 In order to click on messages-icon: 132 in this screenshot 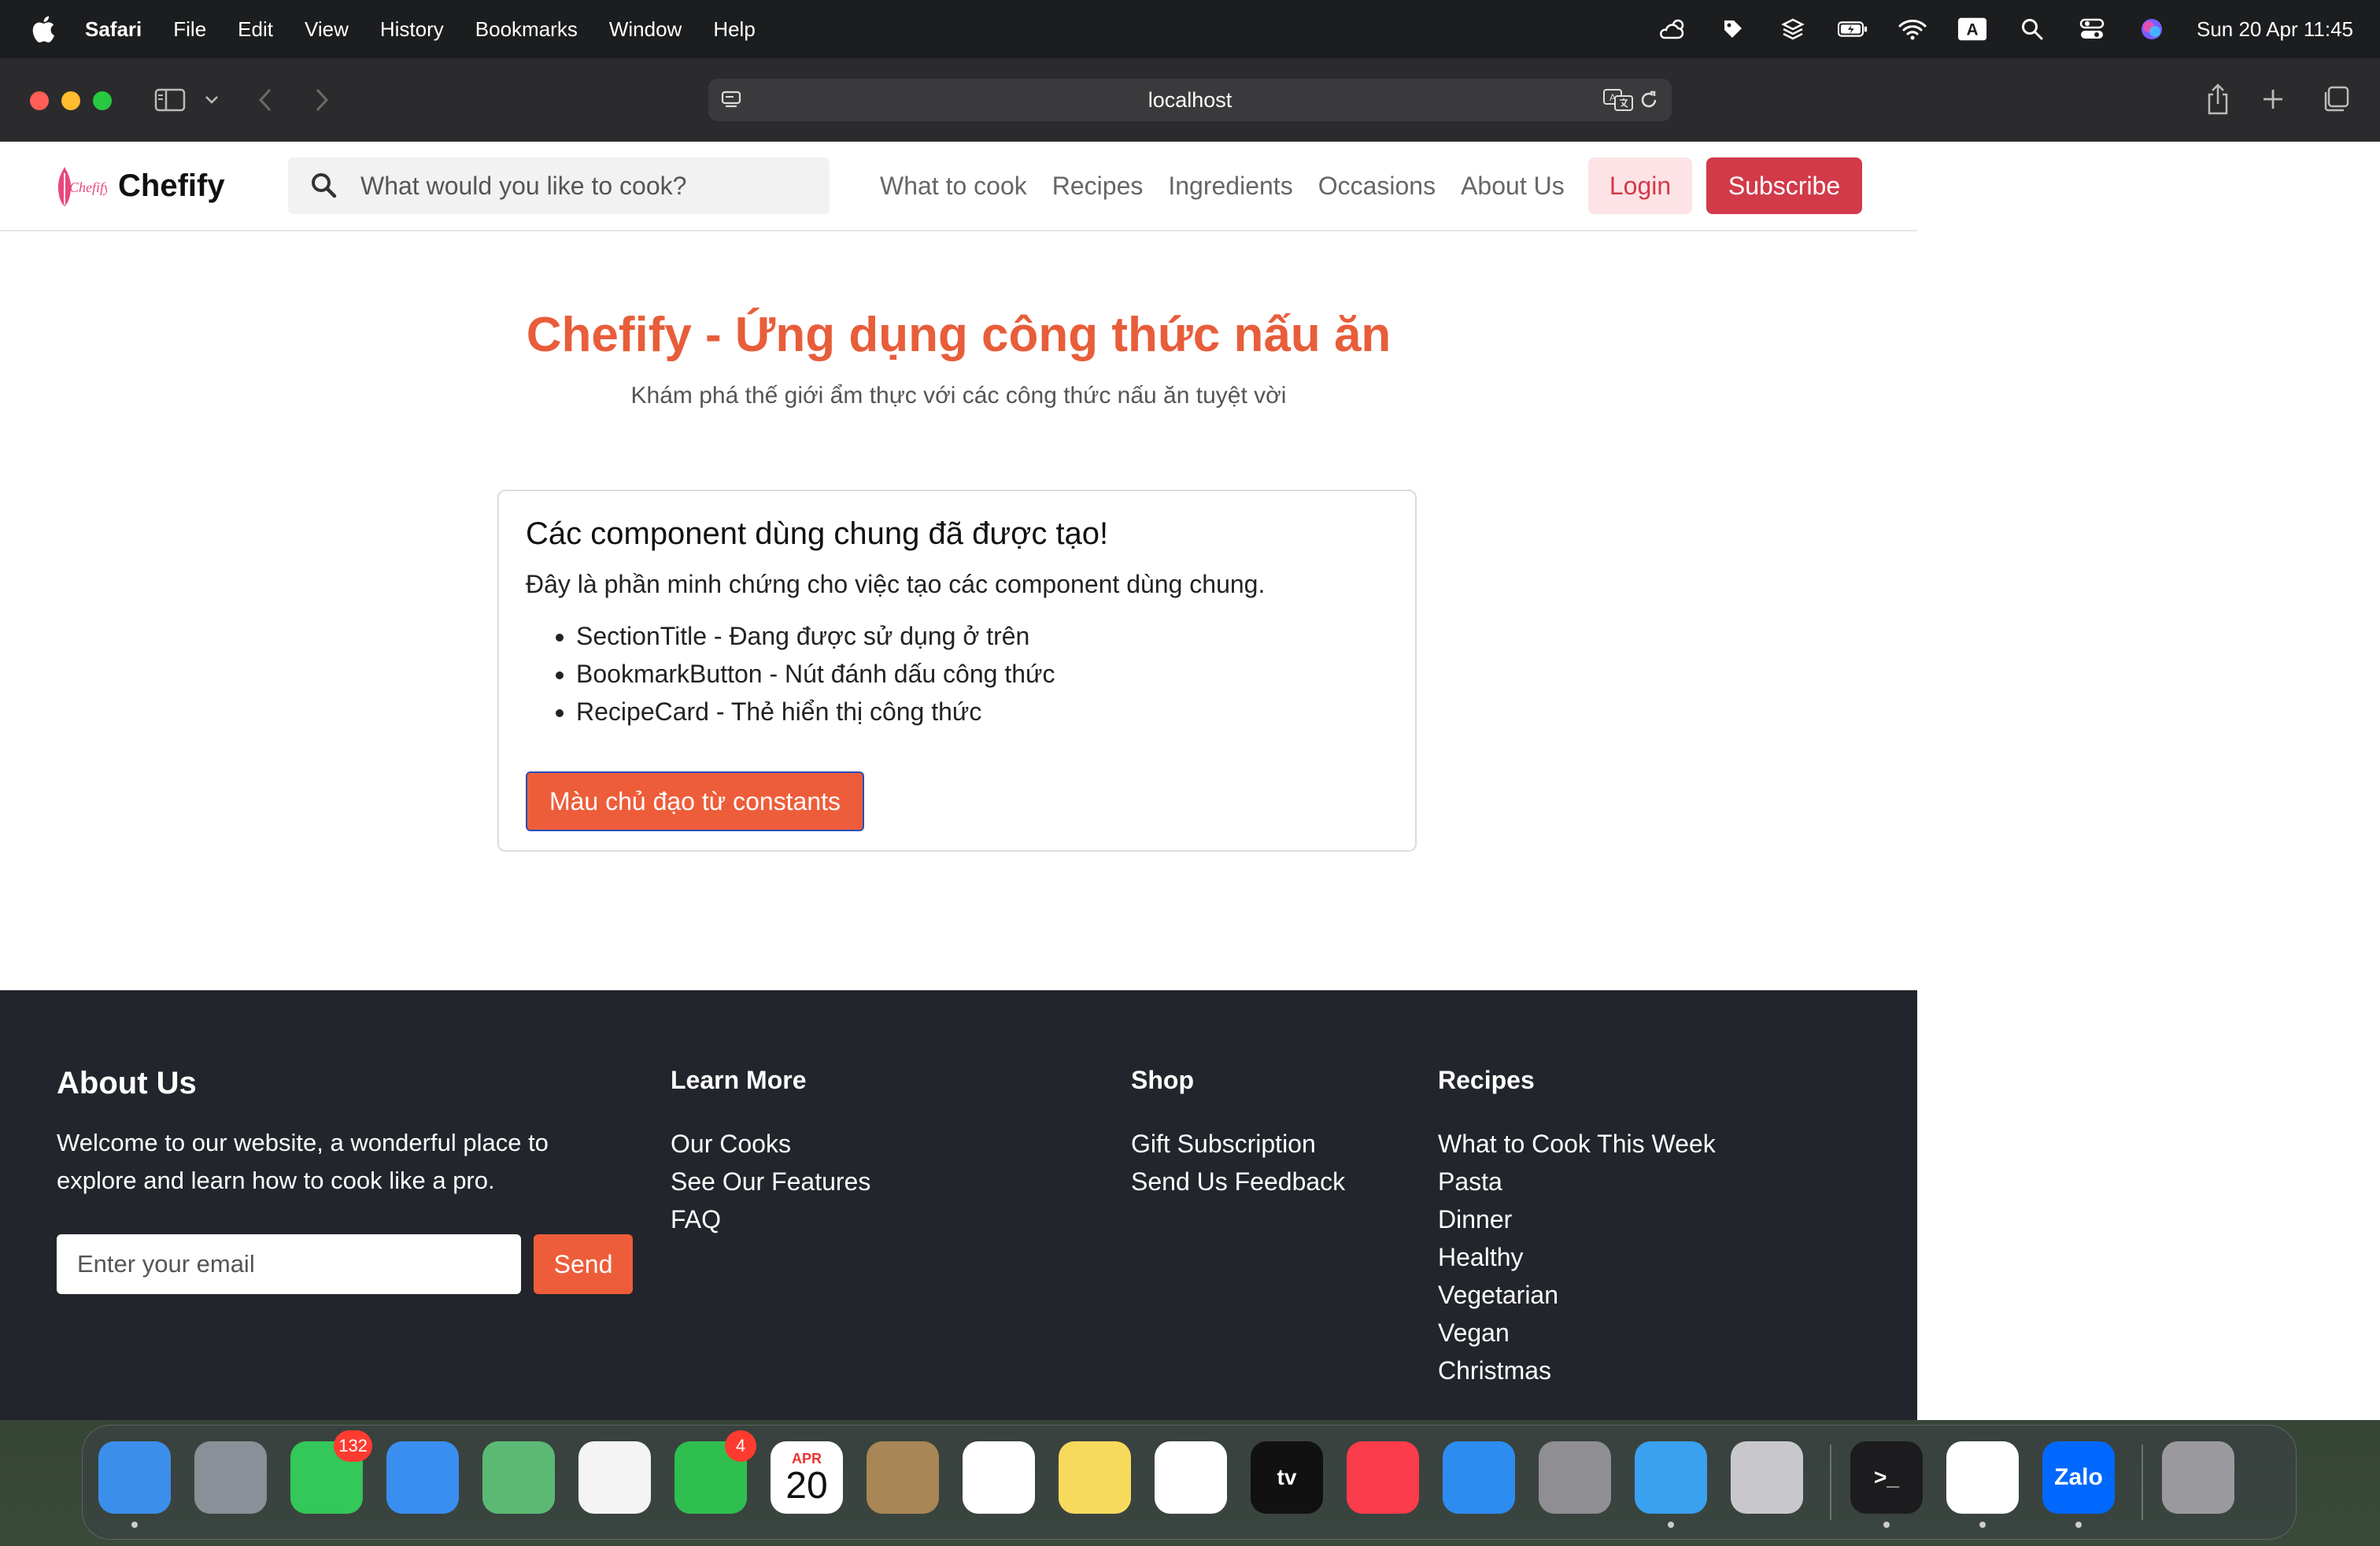, I will do `click(331, 1472)`.